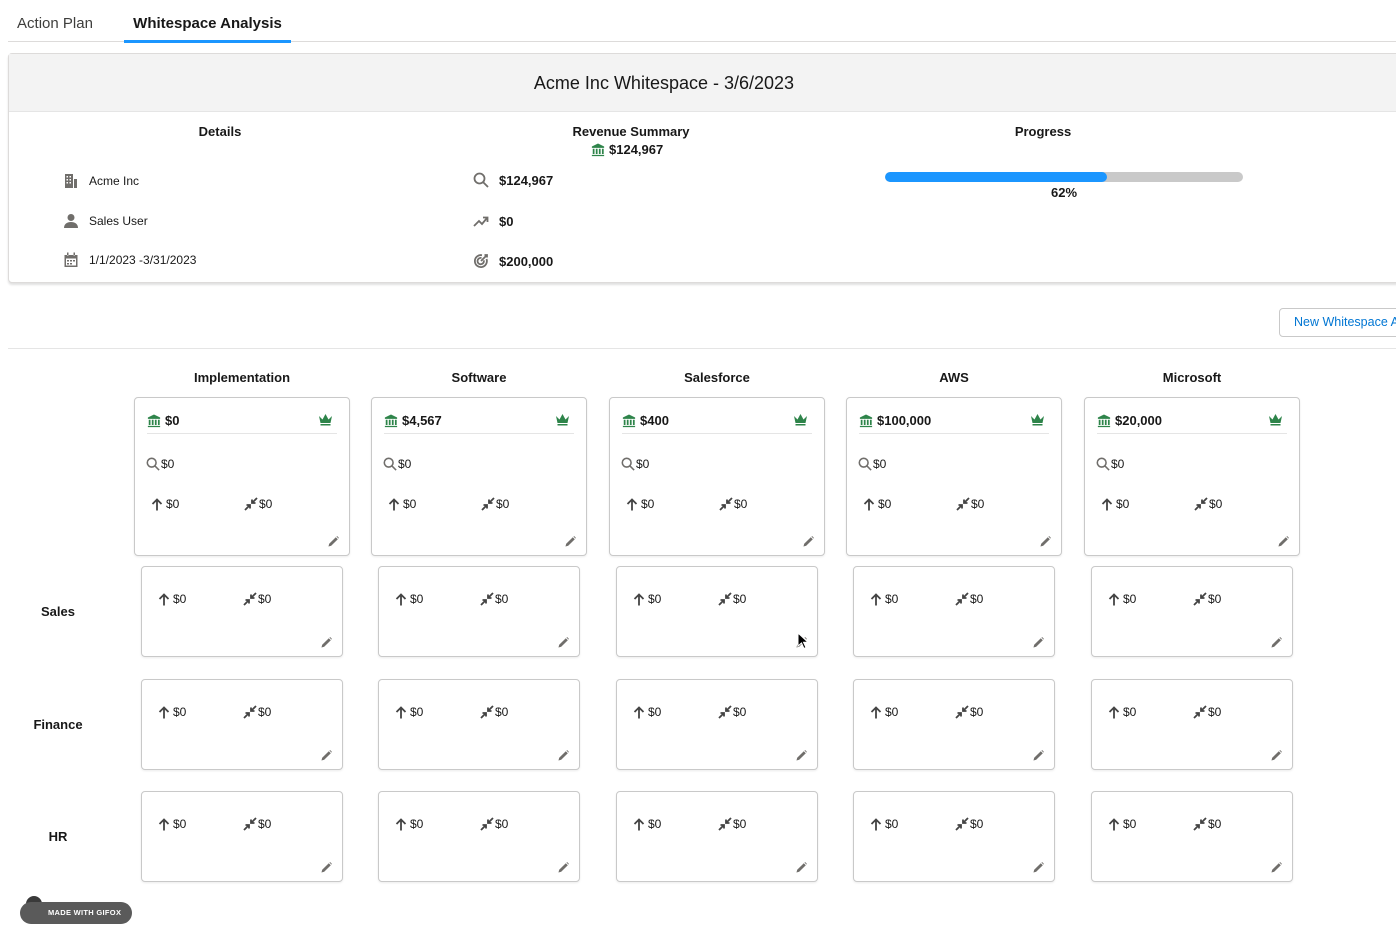 This screenshot has width=1396, height=944. What do you see at coordinates (143, 260) in the screenshot?
I see `date-range: 1/1/2023 -3/31/2023` at bounding box center [143, 260].